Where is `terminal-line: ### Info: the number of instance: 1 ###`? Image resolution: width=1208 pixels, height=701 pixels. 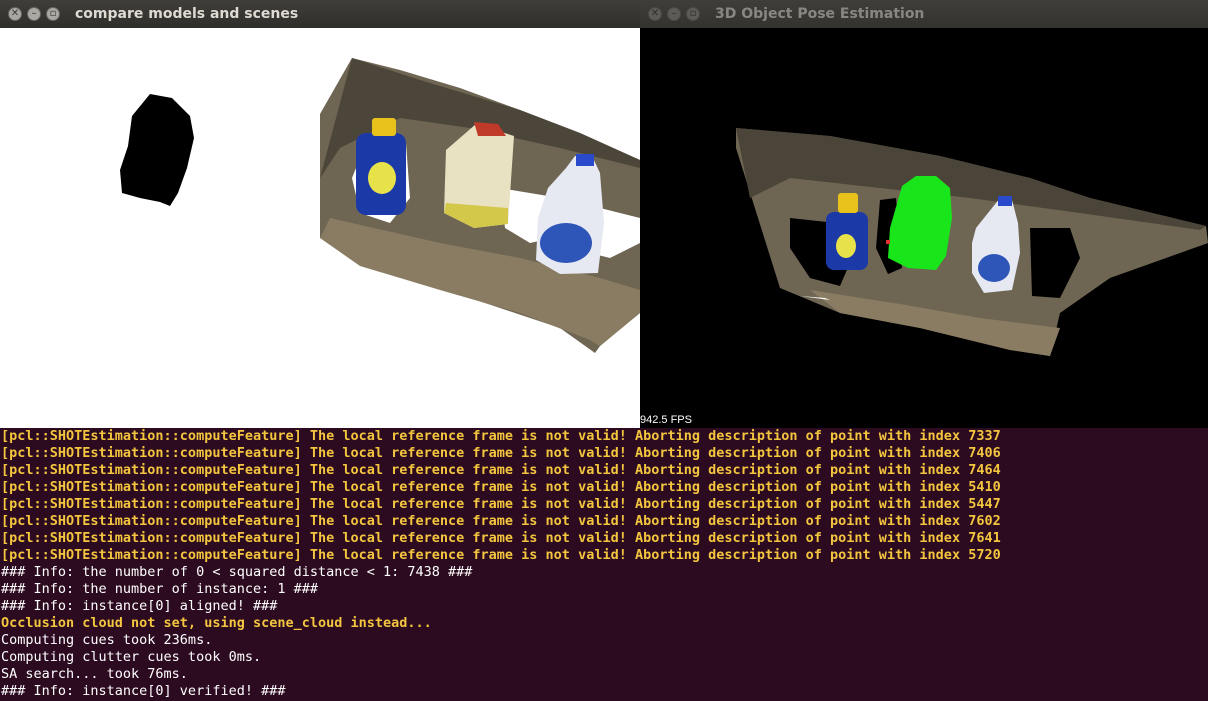 terminal-line: ### Info: the number of instance: 1 ### is located at coordinates (159, 589).